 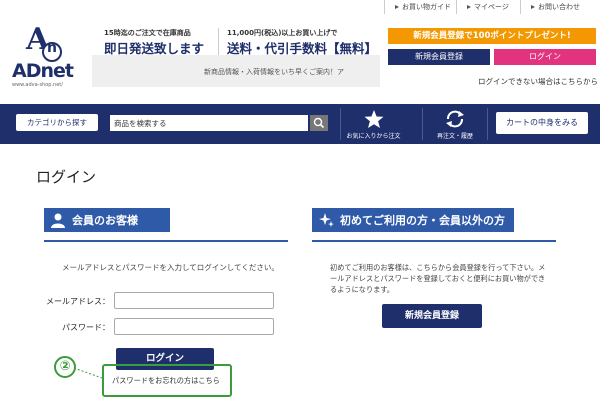 I want to click on logo-text: ADnet, so click(x=43, y=71).